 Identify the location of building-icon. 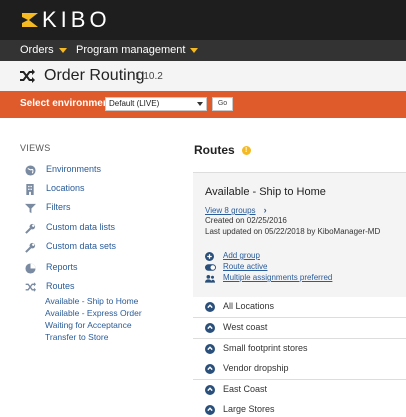
(30, 189).